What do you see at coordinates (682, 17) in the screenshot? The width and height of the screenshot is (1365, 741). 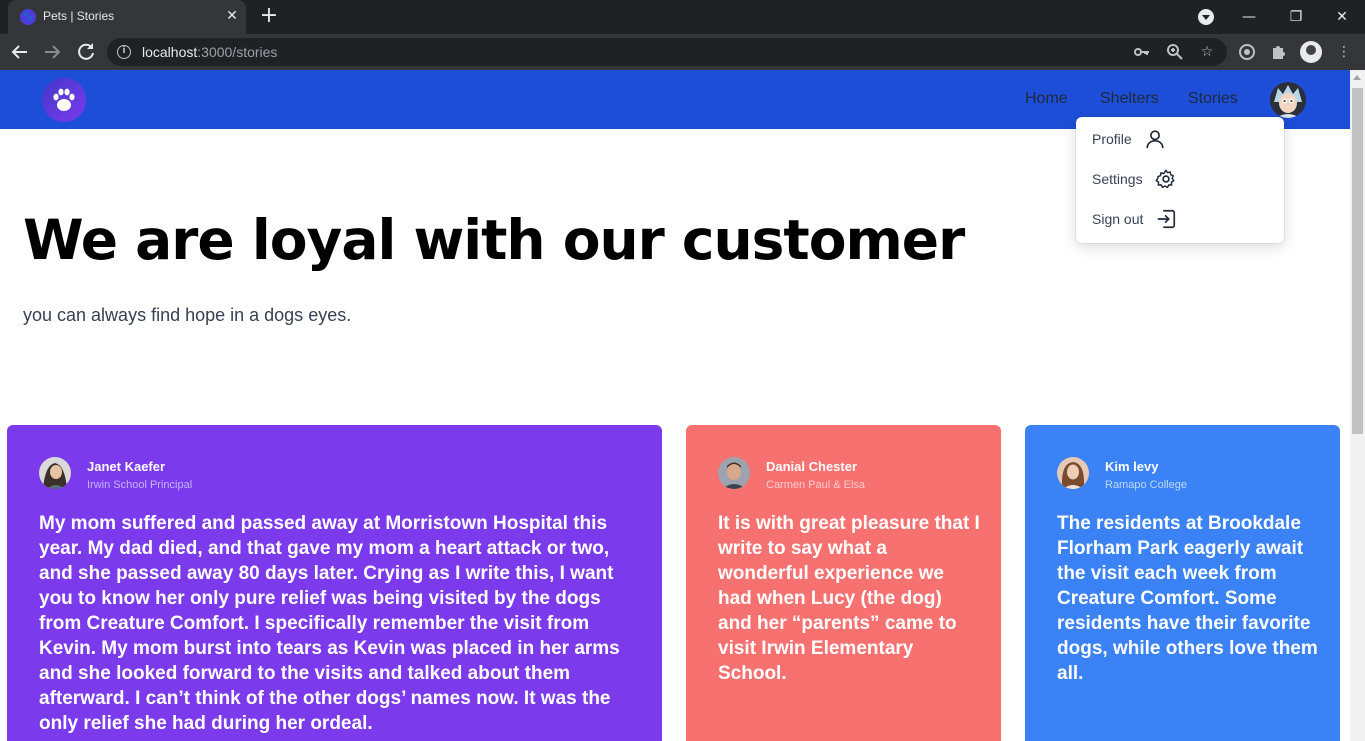 I see `browser-tab-strip: 🐾 Pets | Stories ✕ + — ❐ ✕` at bounding box center [682, 17].